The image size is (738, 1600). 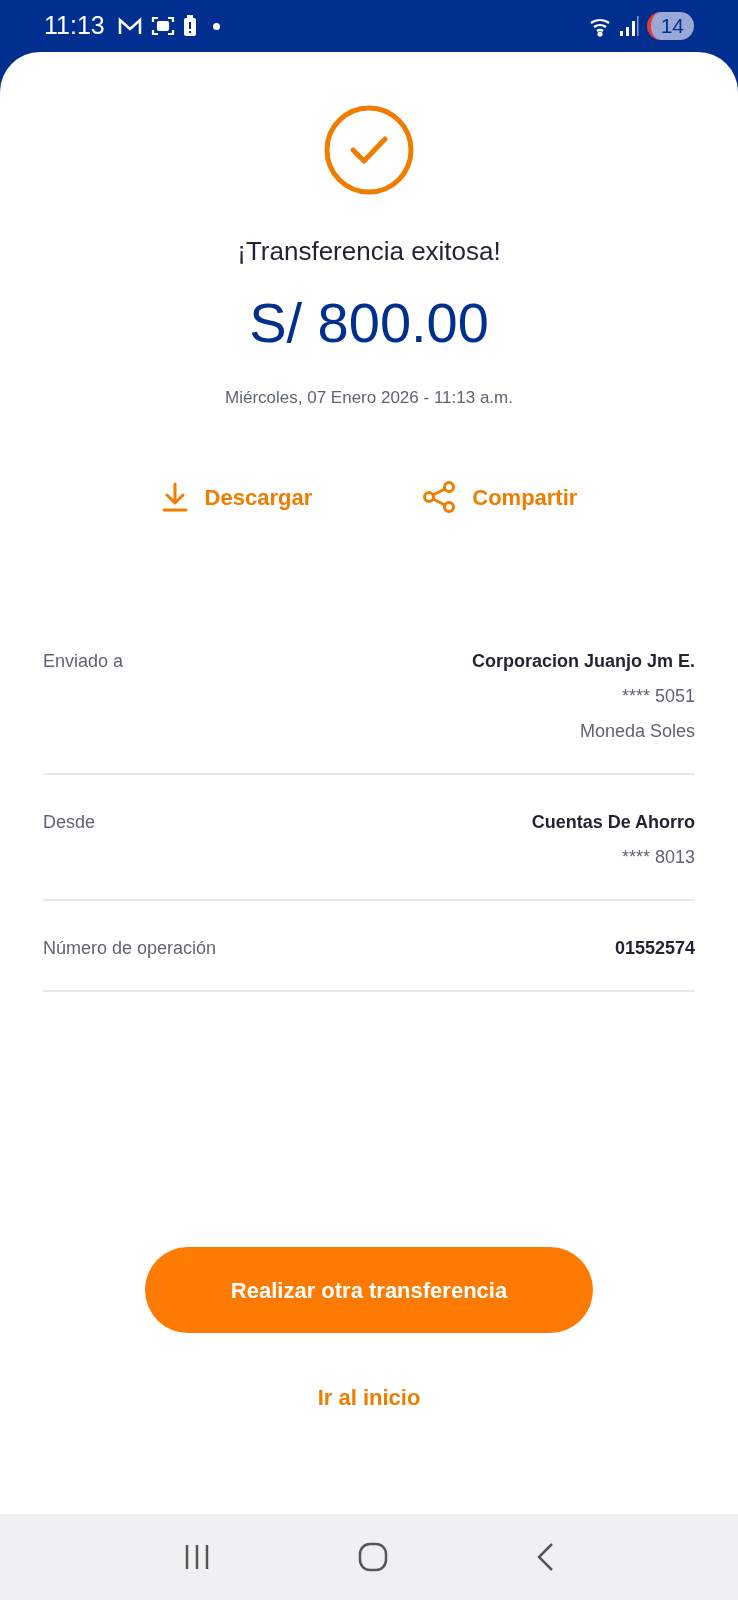 What do you see at coordinates (130, 948) in the screenshot?
I see `detail-label: Número de operación` at bounding box center [130, 948].